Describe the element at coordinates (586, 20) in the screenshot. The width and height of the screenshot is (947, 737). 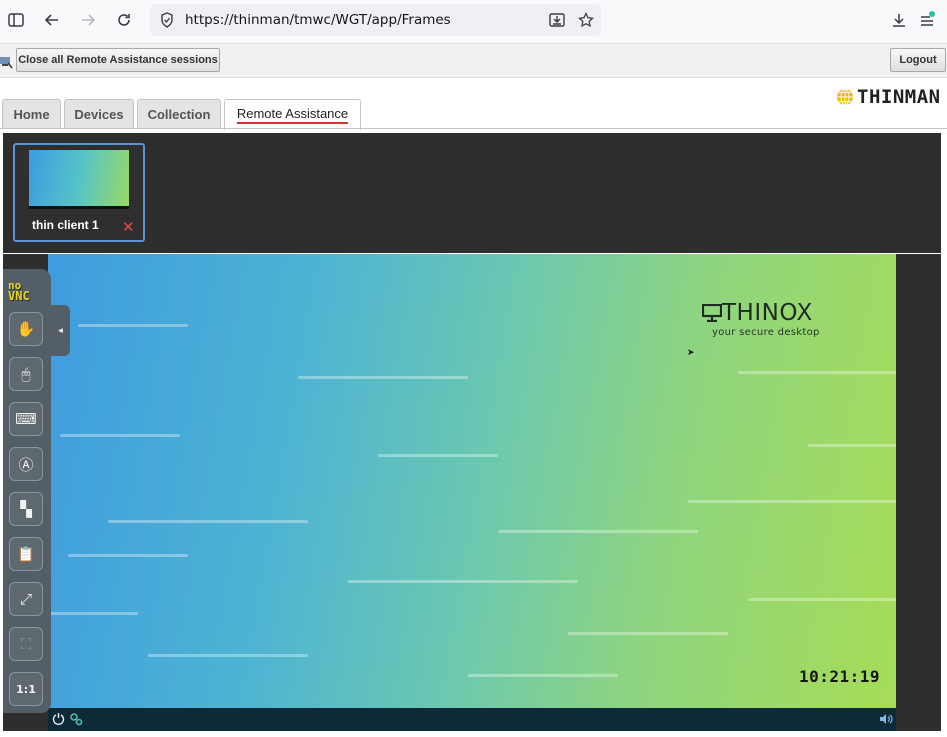
I see `bookmark-star-icon` at that location.